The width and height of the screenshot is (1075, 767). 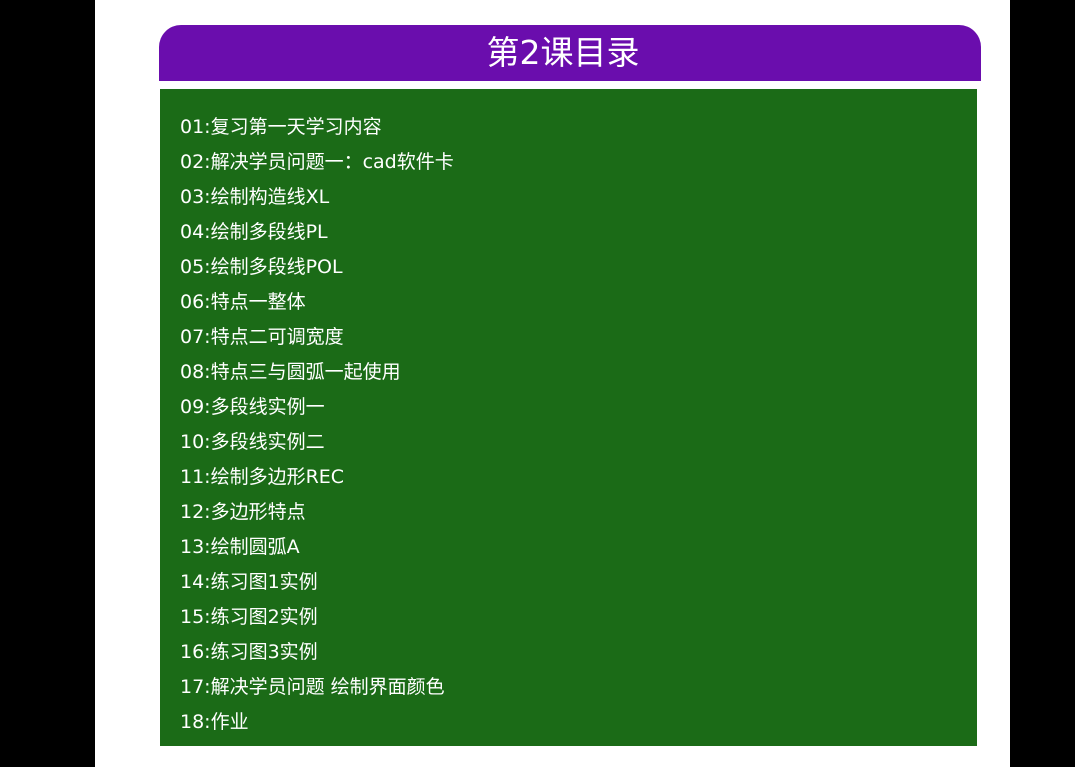 What do you see at coordinates (578, 200) in the screenshot?
I see `lesson-item: 03:绘制构造线XL` at bounding box center [578, 200].